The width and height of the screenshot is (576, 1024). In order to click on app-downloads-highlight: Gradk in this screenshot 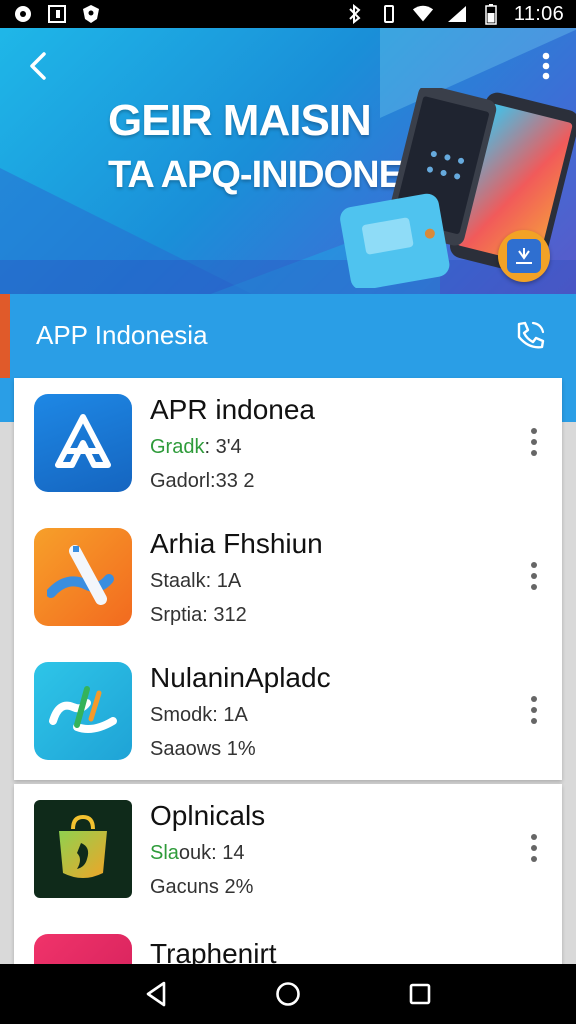, I will do `click(177, 447)`.